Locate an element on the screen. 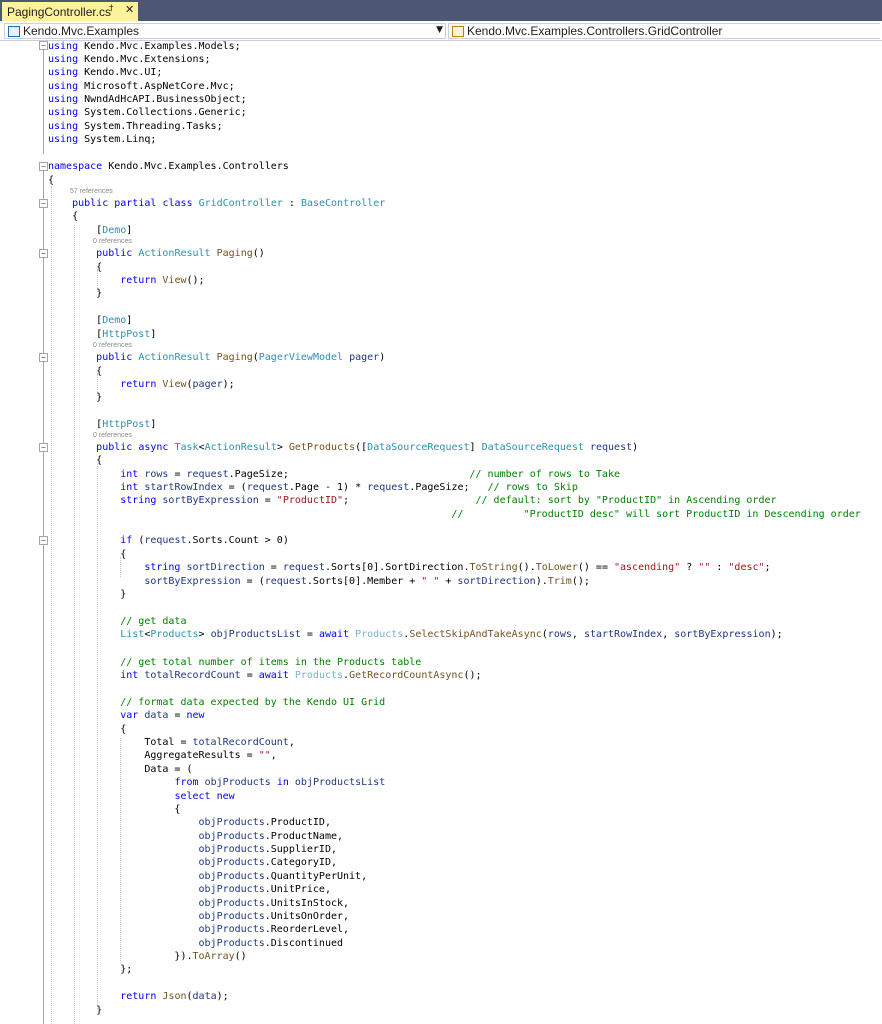 Image resolution: width=882 pixels, height=1024 pixels. tab-pagingcontroller: PagingController.cs † ✕ is located at coordinates (70, 11).